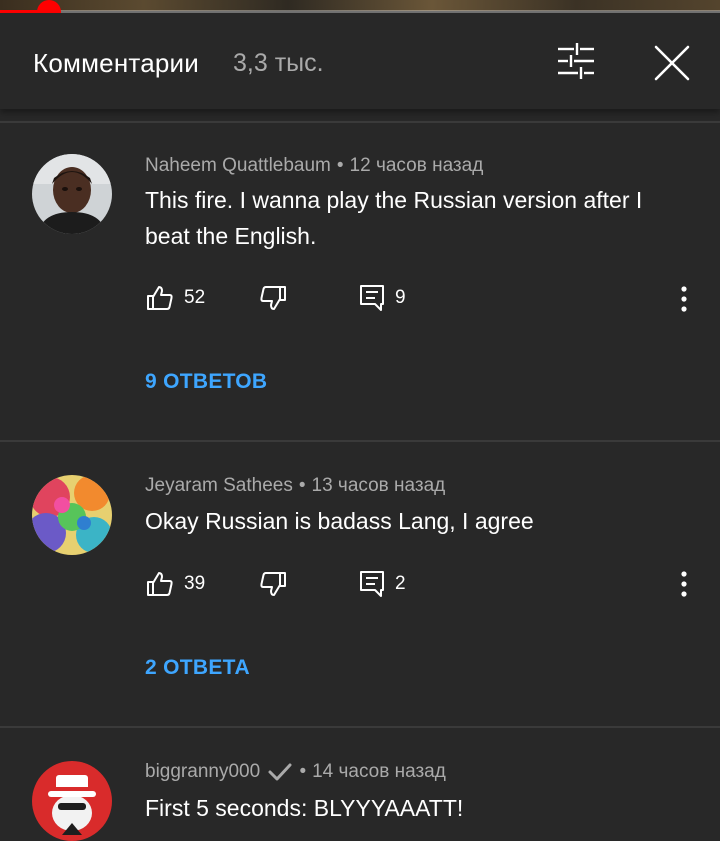 This screenshot has height=841, width=720. What do you see at coordinates (202, 771) in the screenshot?
I see `comment-author: biggranny000` at bounding box center [202, 771].